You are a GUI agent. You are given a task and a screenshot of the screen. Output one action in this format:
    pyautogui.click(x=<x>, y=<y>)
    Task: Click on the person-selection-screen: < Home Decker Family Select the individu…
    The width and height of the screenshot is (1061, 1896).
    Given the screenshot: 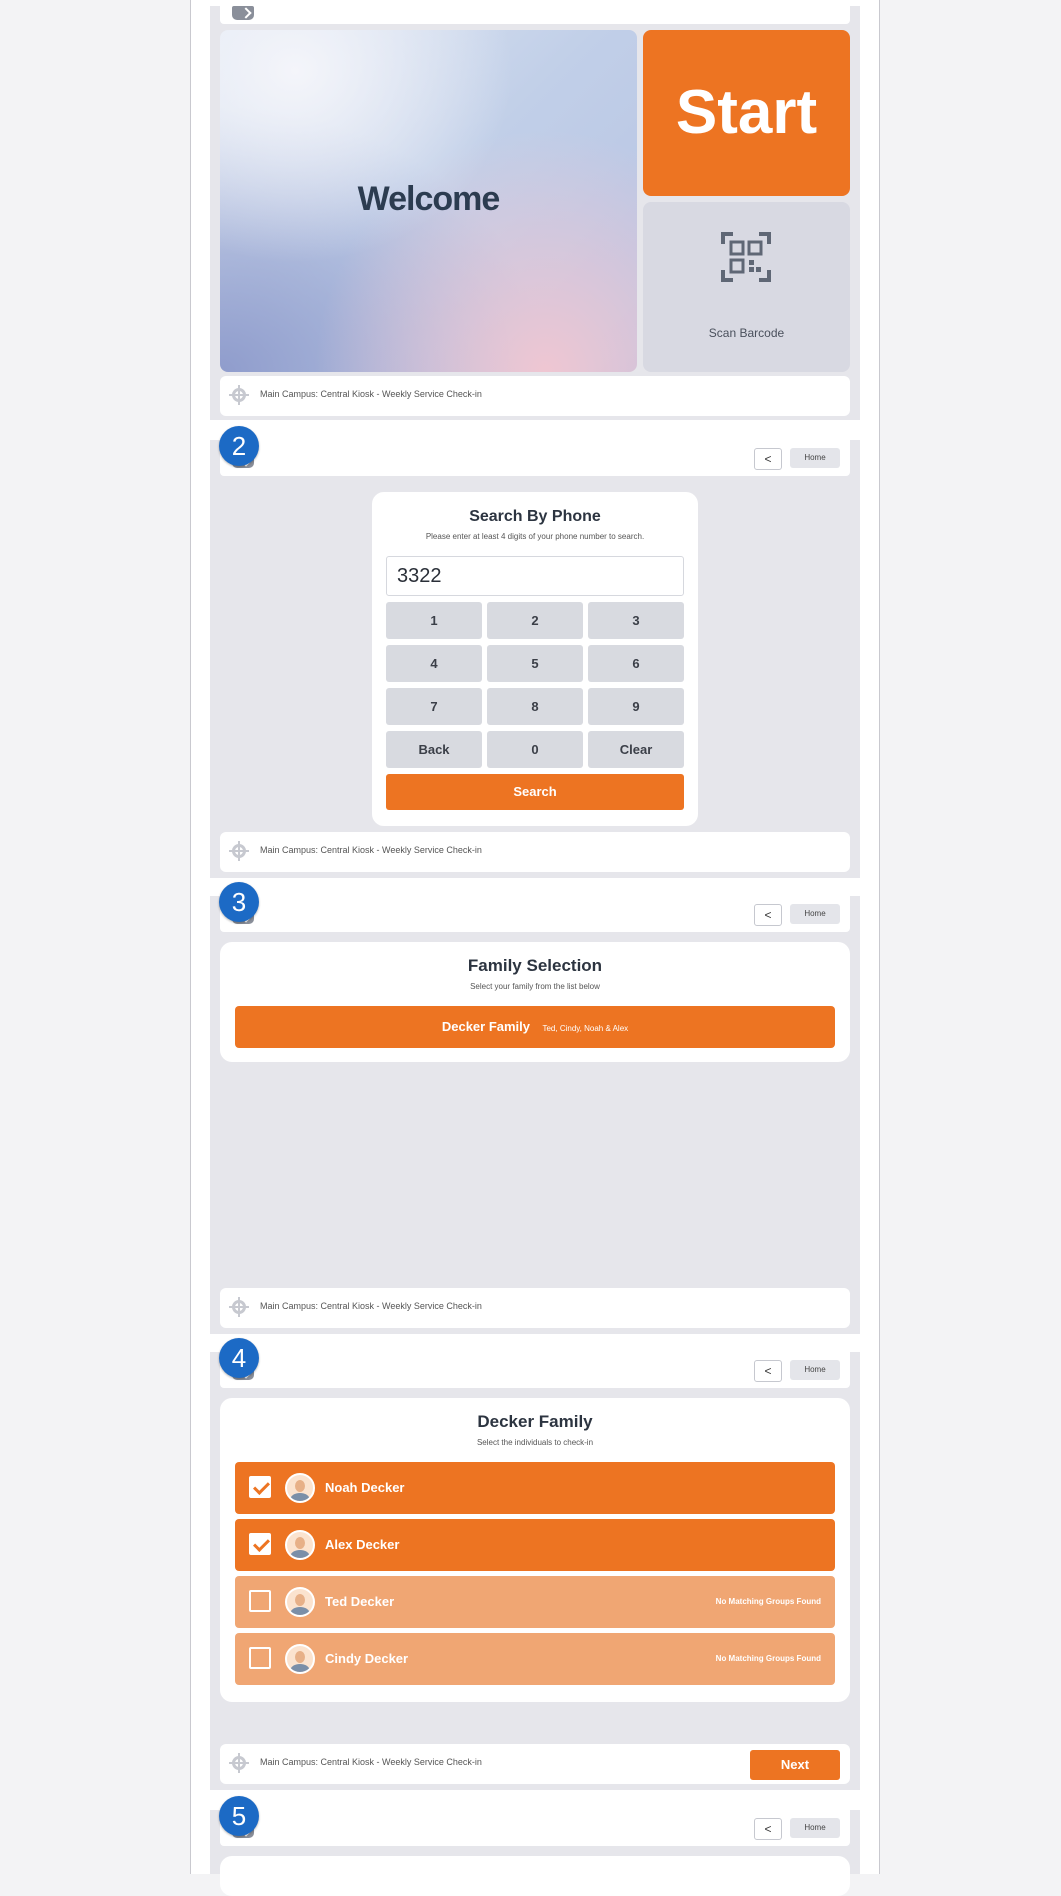 What is the action you would take?
    pyautogui.click(x=535, y=1571)
    